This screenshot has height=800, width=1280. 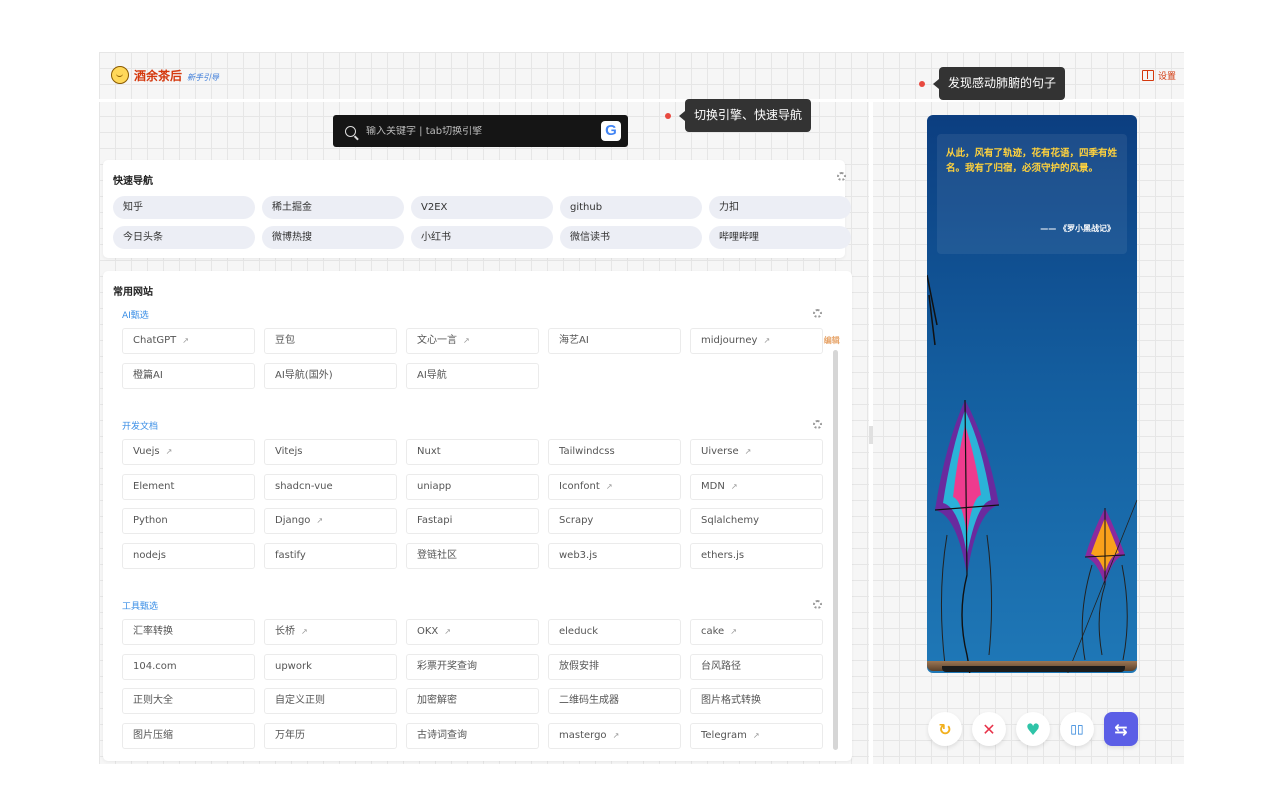 What do you see at coordinates (614, 521) in the screenshot?
I see `site-link: Scrapy` at bounding box center [614, 521].